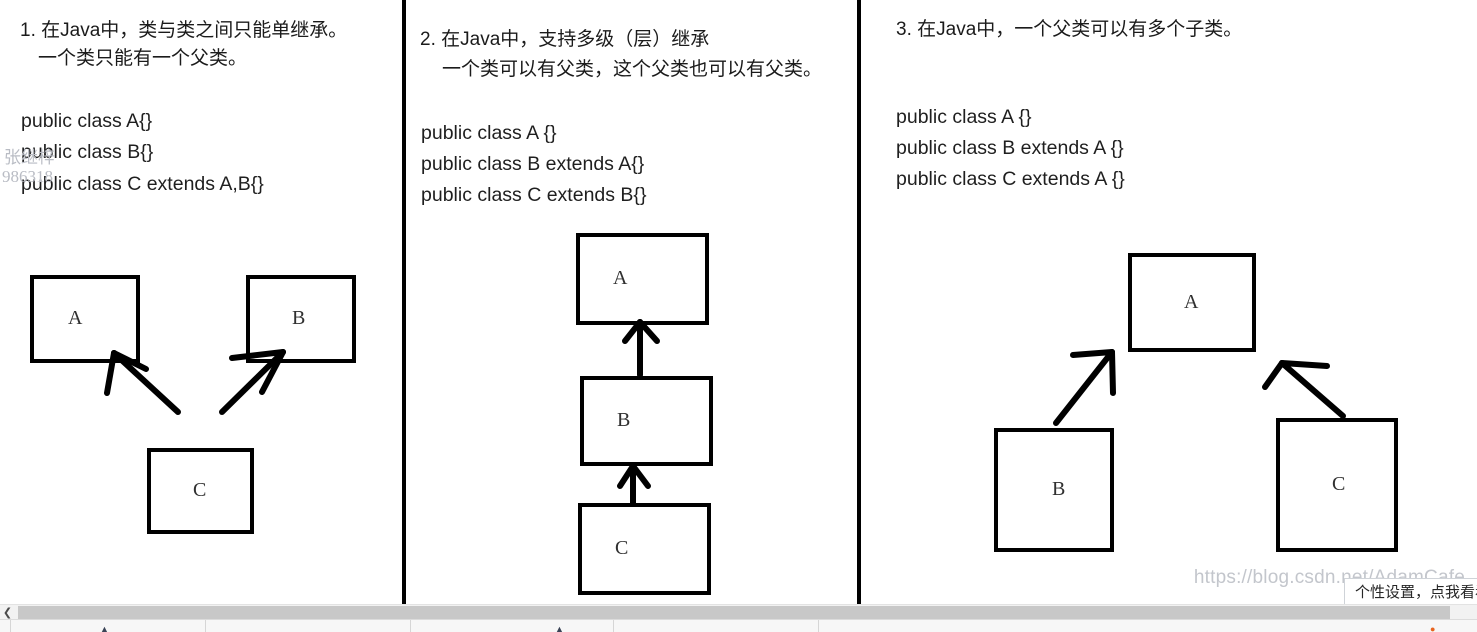 The height and width of the screenshot is (632, 1477). Describe the element at coordinates (489, 133) in the screenshot. I see `panel-2-code-line-1: public class A {}` at that location.